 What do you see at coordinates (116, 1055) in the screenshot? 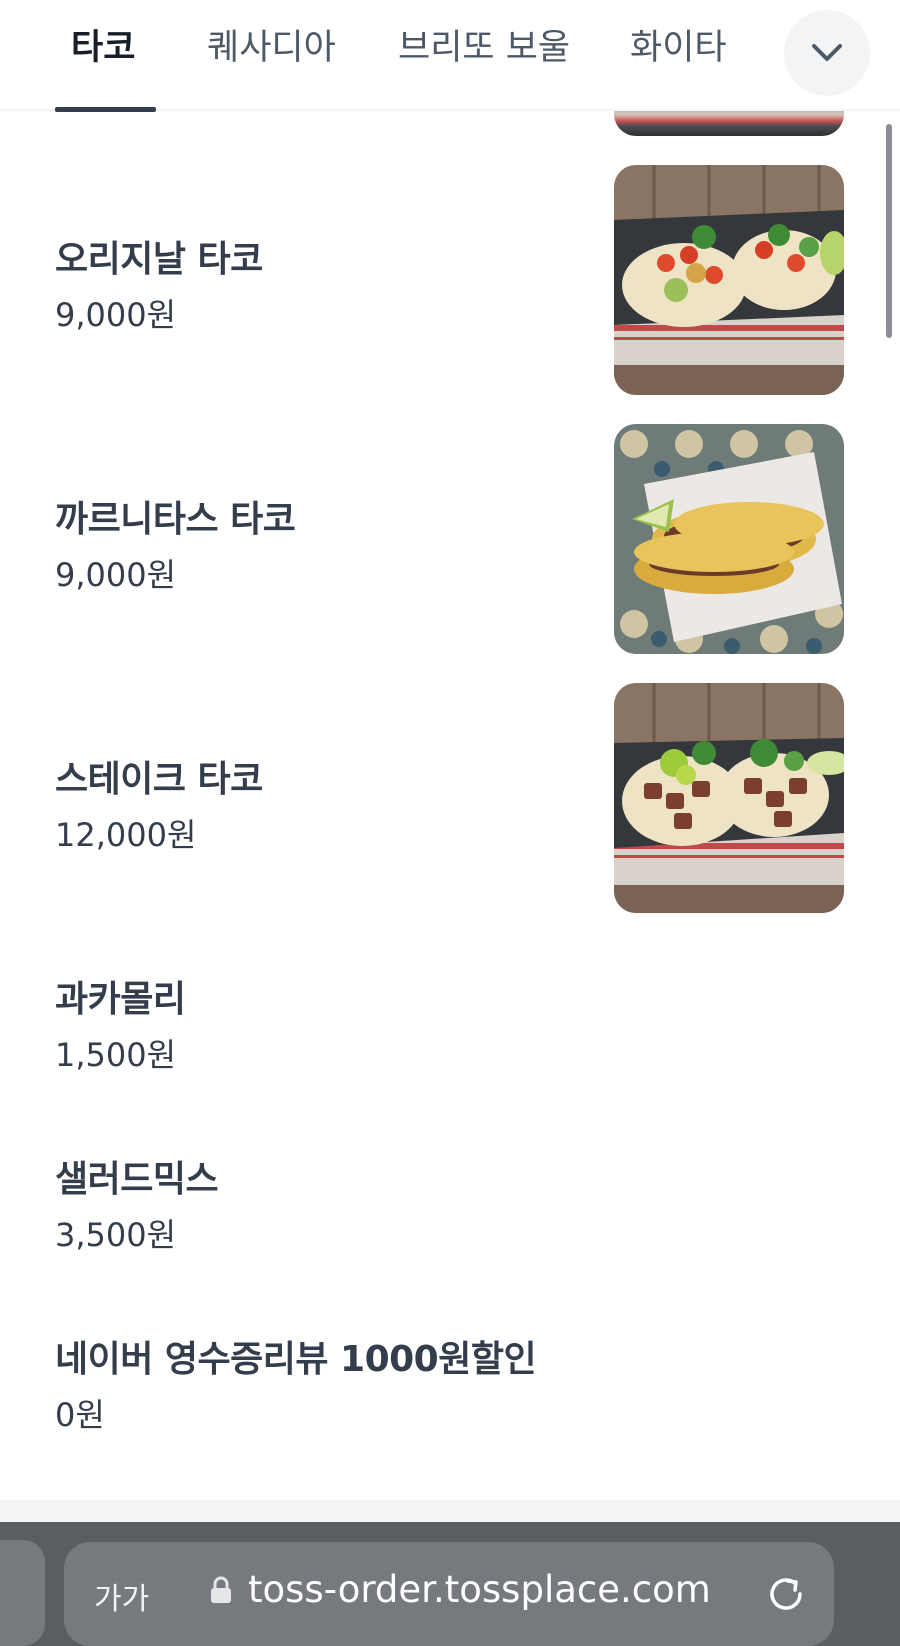
I see `menu-item-price: 1,500원` at bounding box center [116, 1055].